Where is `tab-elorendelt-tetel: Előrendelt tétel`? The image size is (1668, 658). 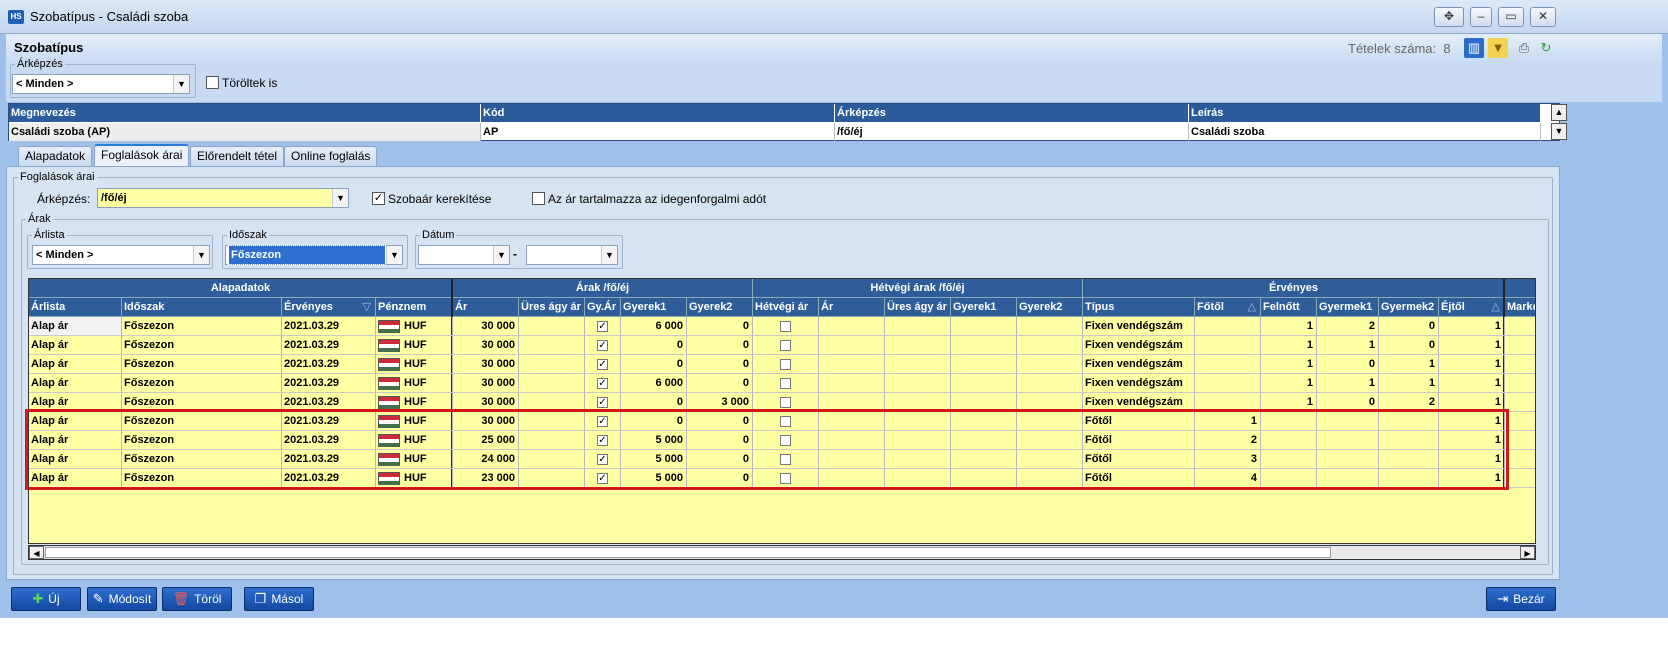
tab-elorendelt-tetel: Előrendelt tétel is located at coordinates (237, 156).